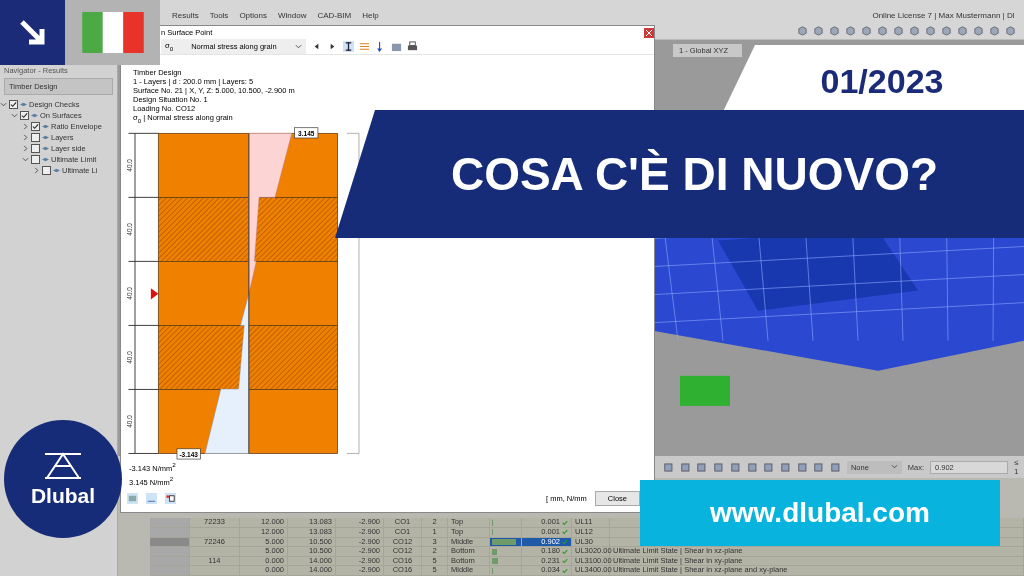 Image resolution: width=1024 pixels, height=576 pixels. Describe the element at coordinates (705, 390) in the screenshot. I see `support-block` at that location.